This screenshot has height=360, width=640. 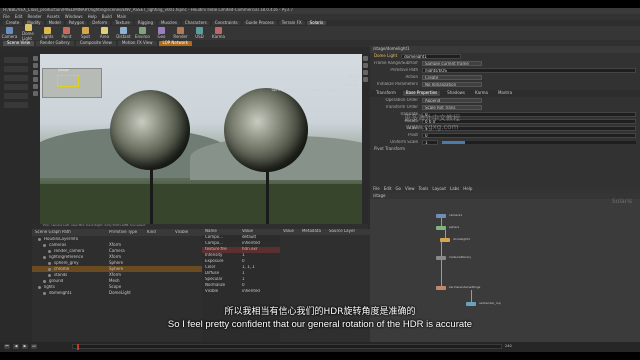 I want to click on shelf-tool: Area, so click(x=104, y=33).